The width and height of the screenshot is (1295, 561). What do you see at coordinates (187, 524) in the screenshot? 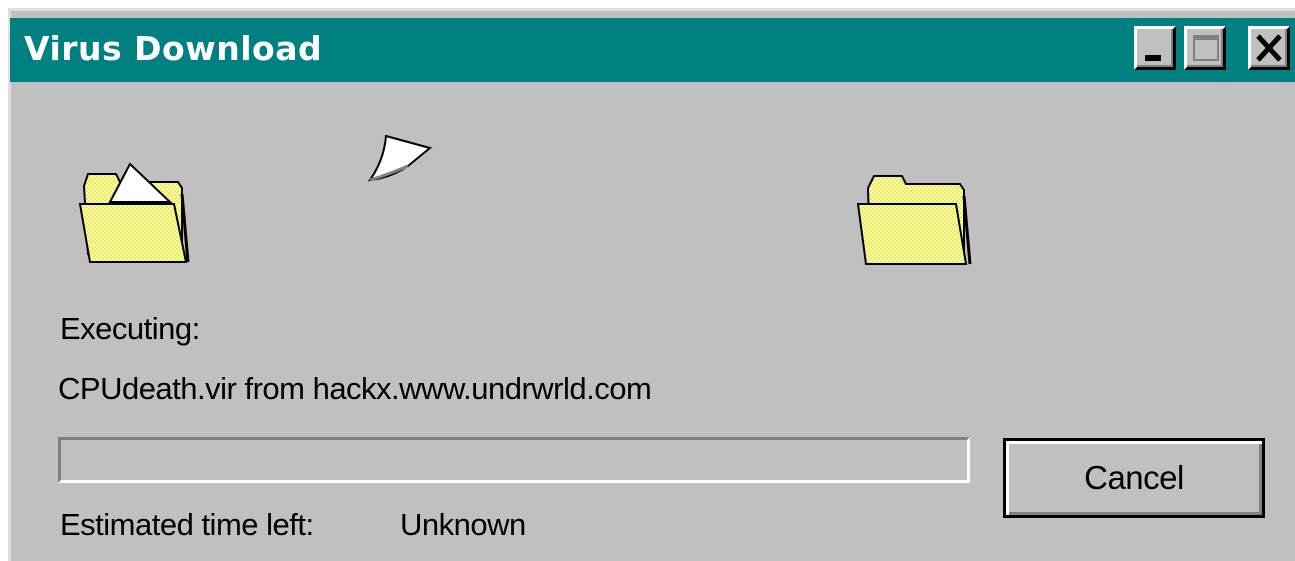
I see `time-left-label: Estimated time left:` at bounding box center [187, 524].